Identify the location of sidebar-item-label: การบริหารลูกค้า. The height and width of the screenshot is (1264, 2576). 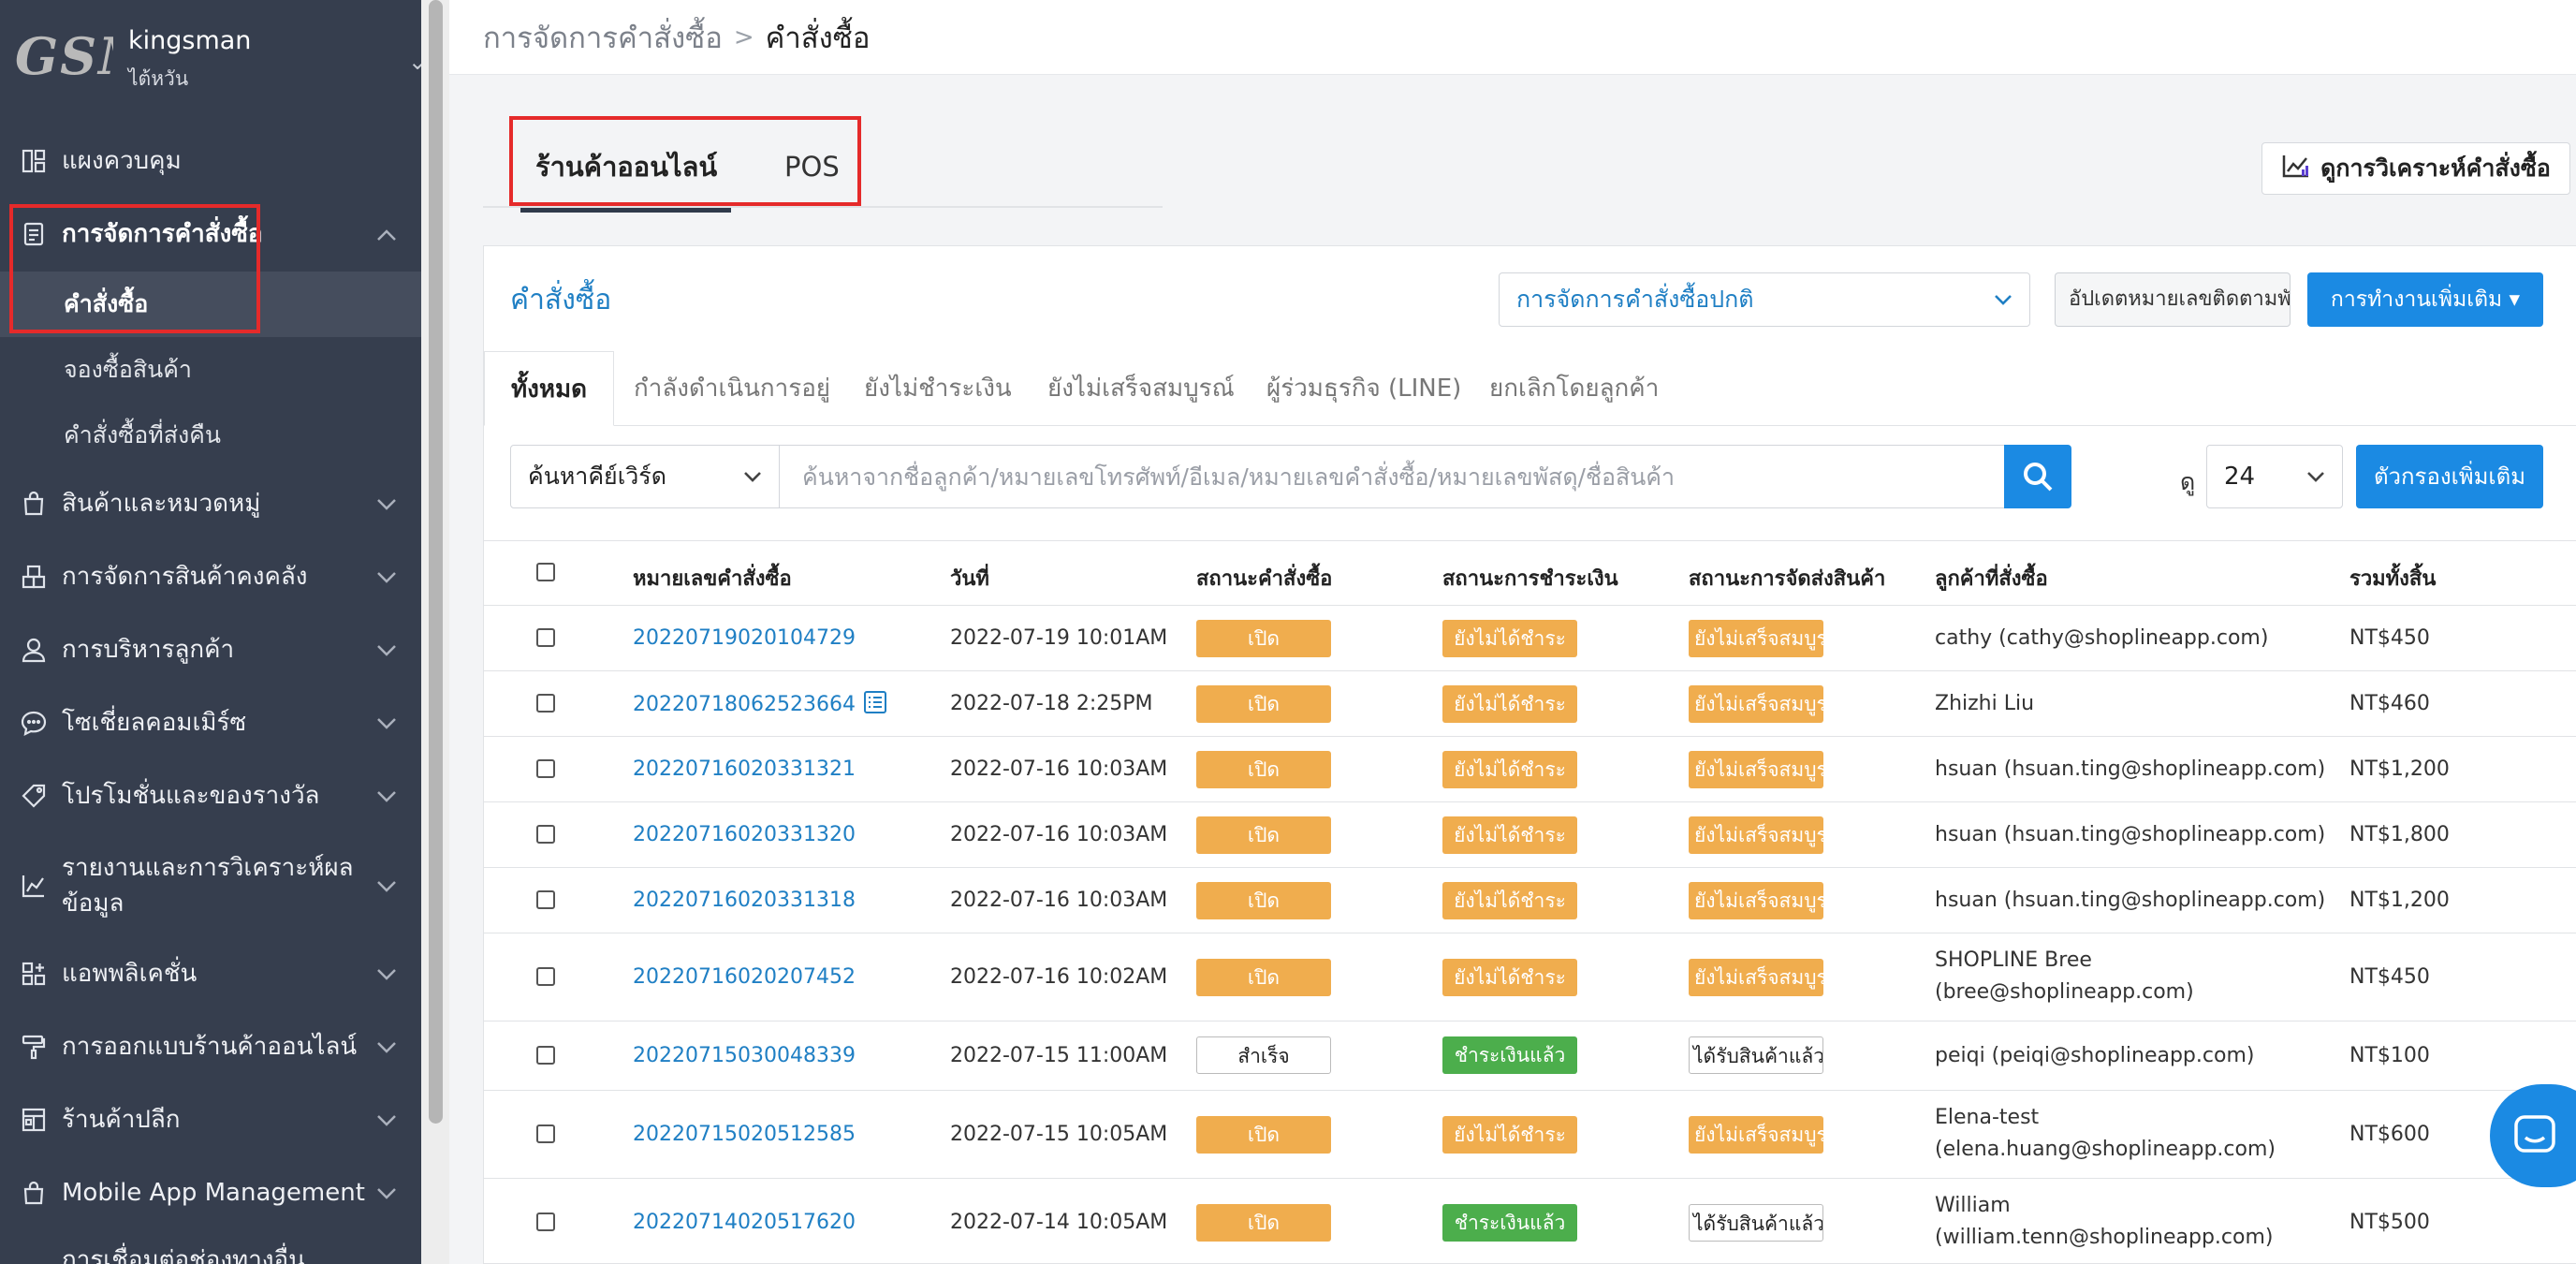
(148, 650).